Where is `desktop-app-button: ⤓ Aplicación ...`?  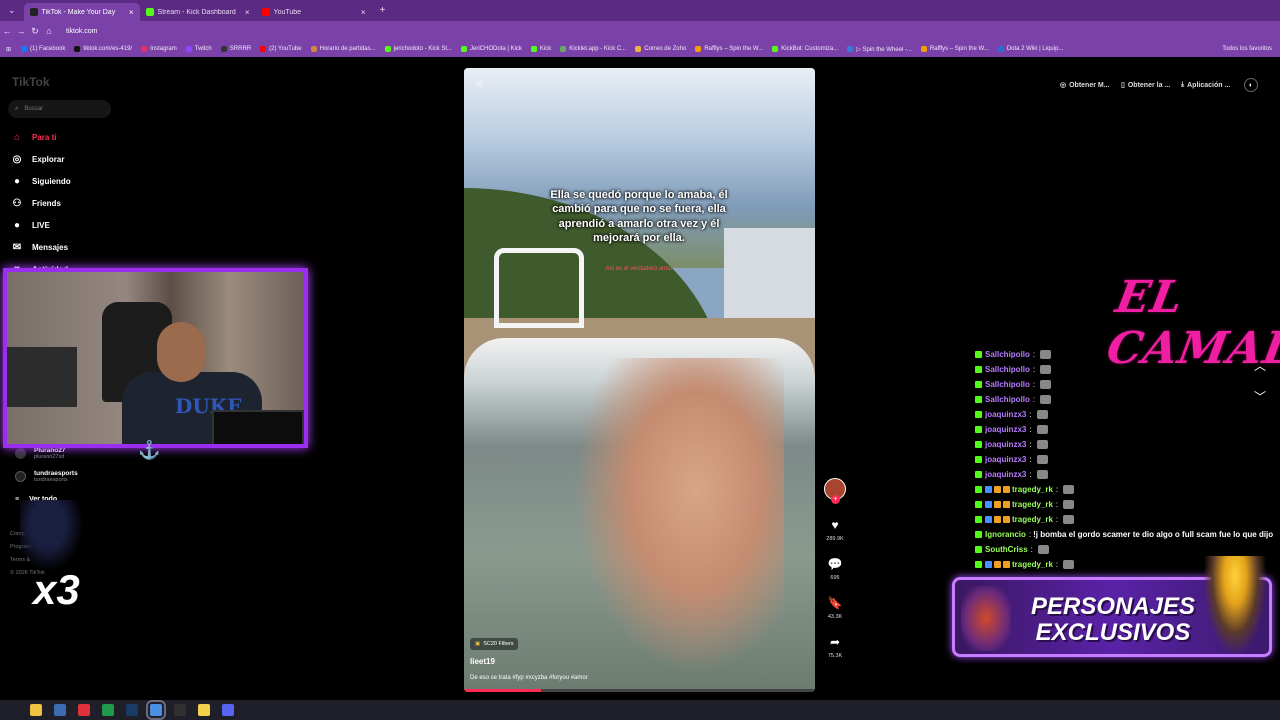 desktop-app-button: ⤓ Aplicación ... is located at coordinates (1205, 85).